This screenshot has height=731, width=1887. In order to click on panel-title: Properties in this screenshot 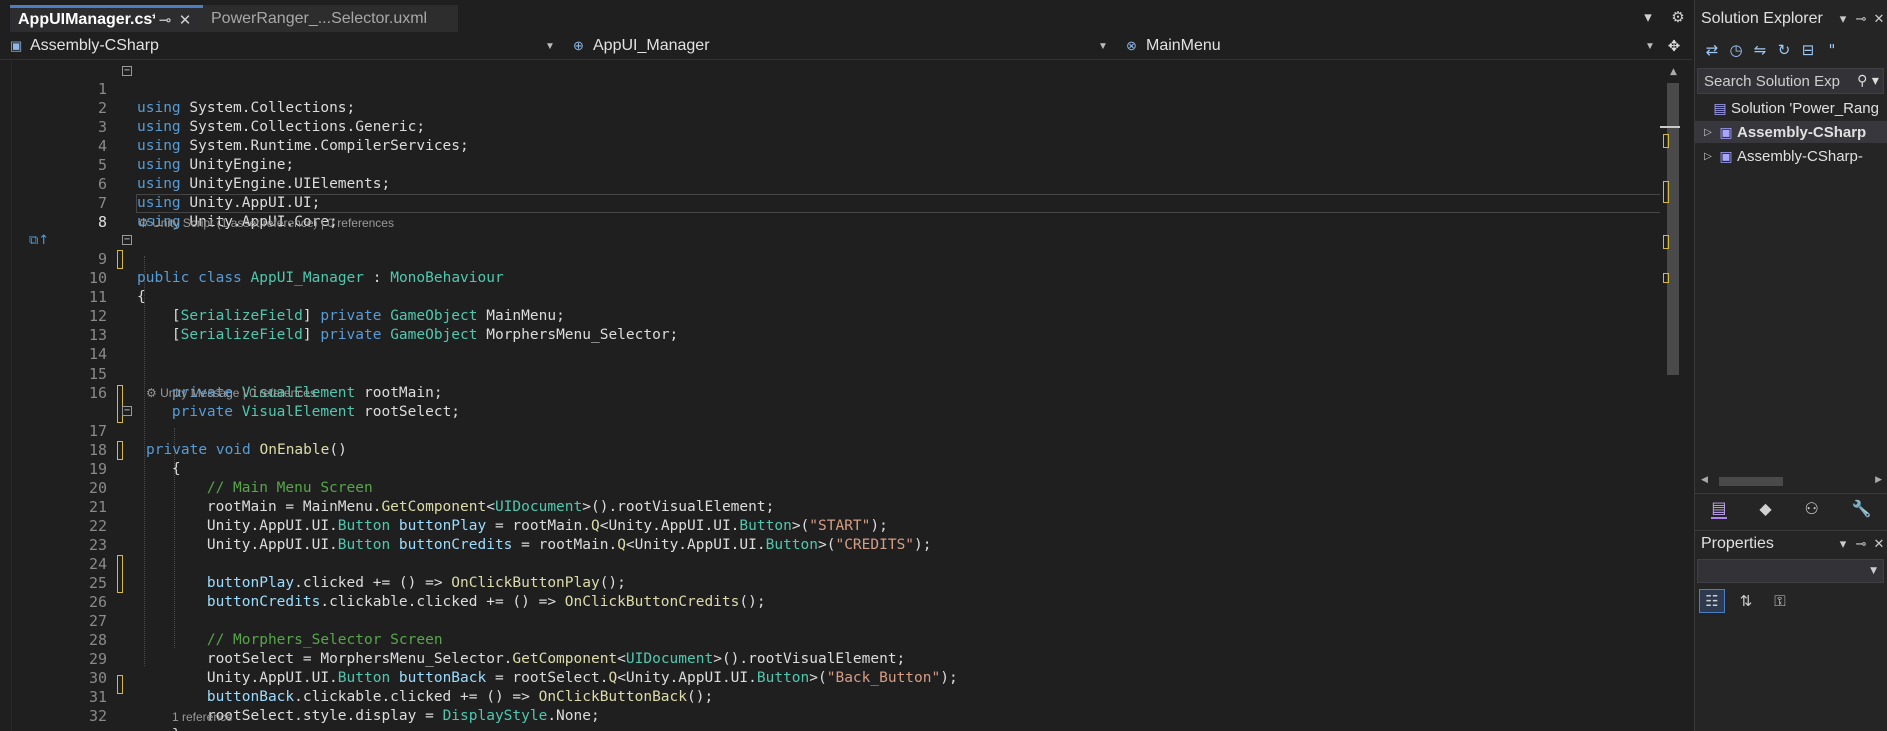, I will do `click(1737, 543)`.